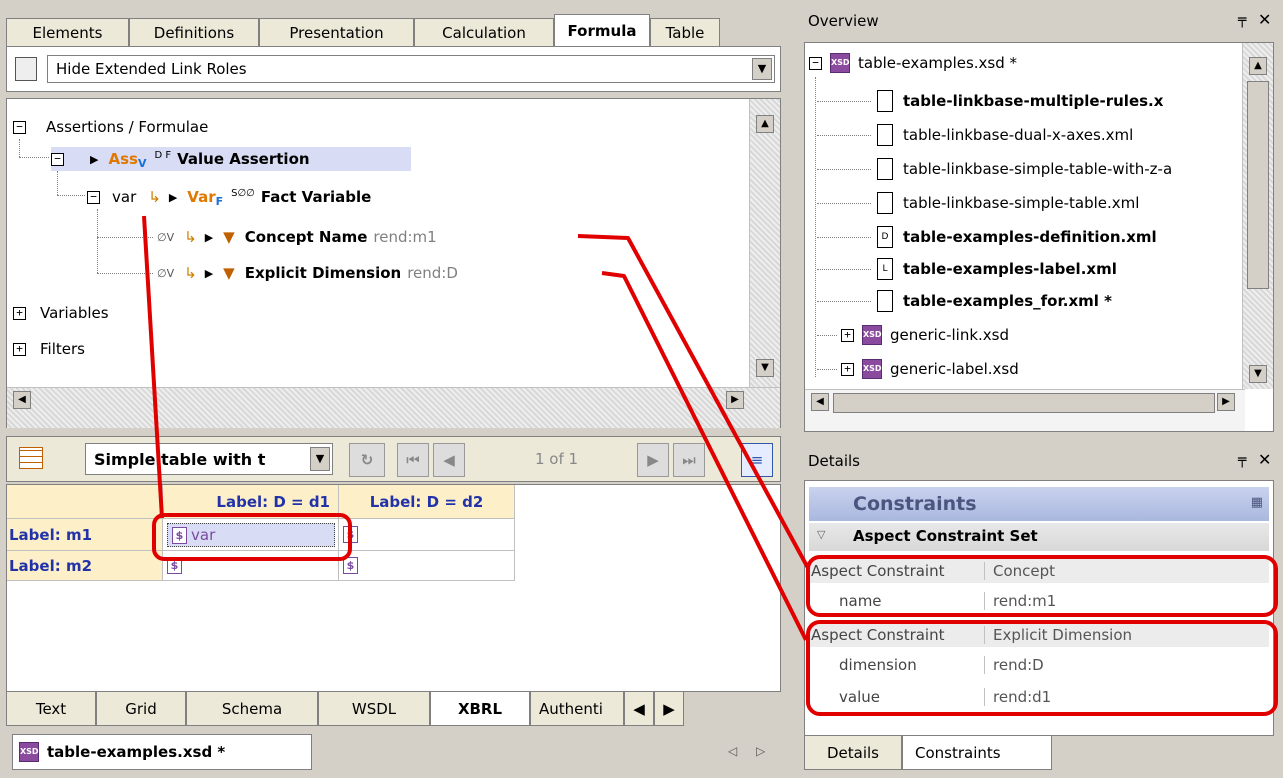 Image resolution: width=1283 pixels, height=778 pixels. Describe the element at coordinates (49, 349) in the screenshot. I see `tree-filters: + Filters` at that location.